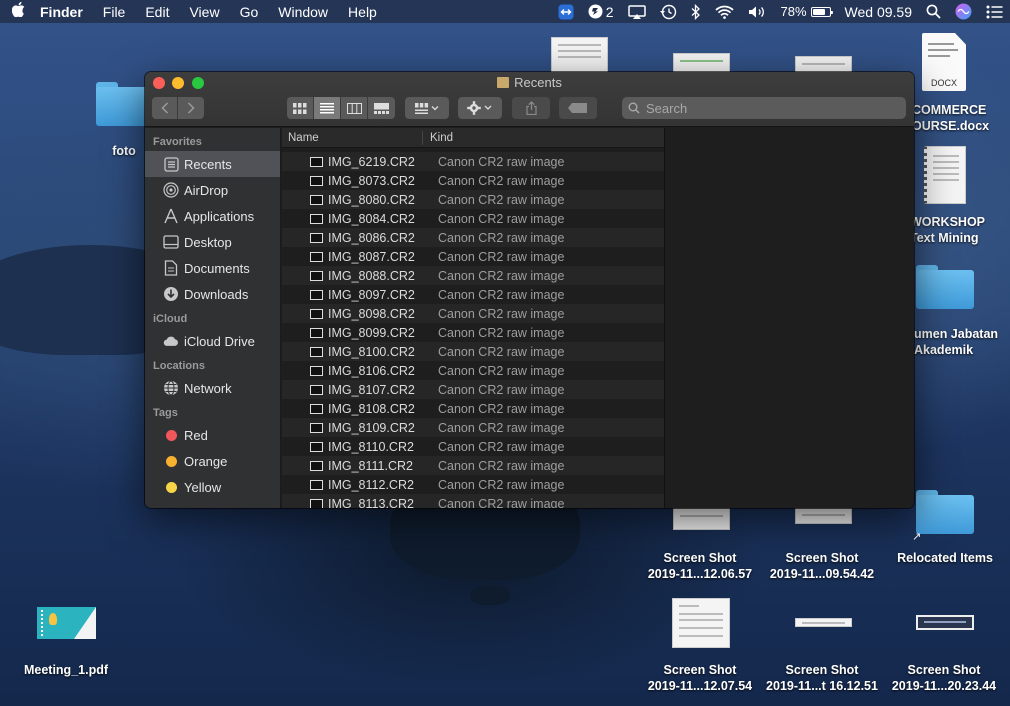 This screenshot has width=1010, height=706. I want to click on desktop-item-commerce: COMMERCE OURSE.docx, so click(957, 118).